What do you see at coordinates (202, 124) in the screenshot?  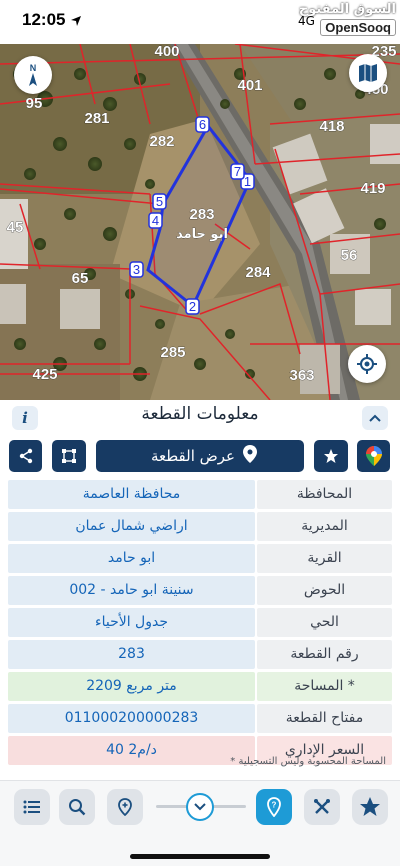 I see `vertex-label: 6` at bounding box center [202, 124].